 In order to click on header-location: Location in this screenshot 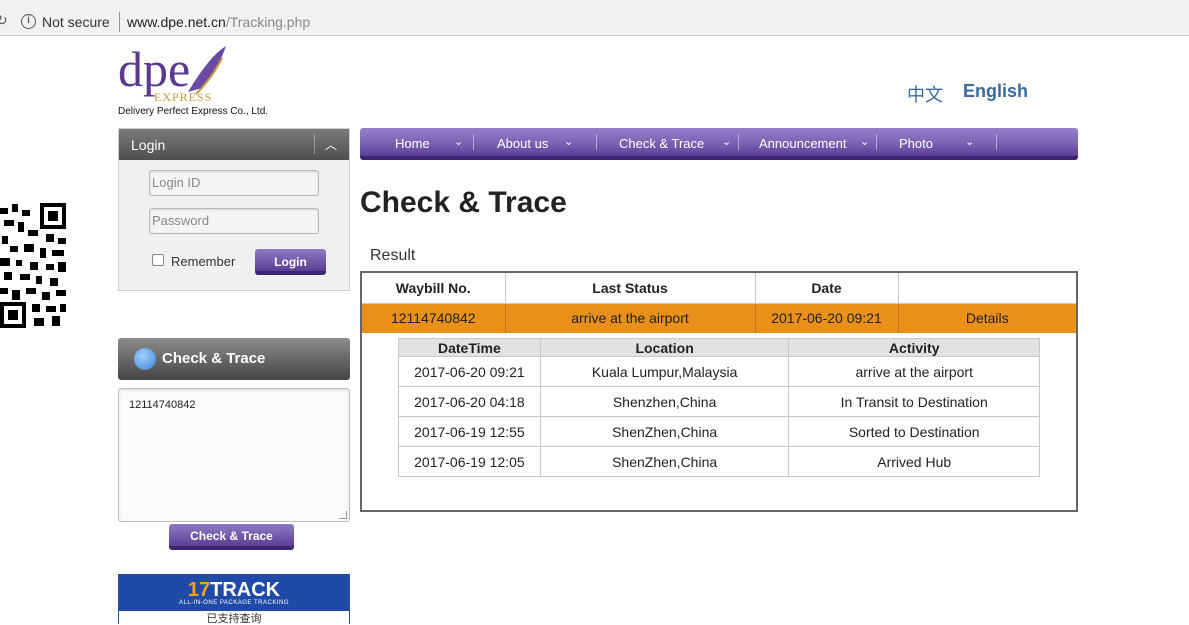, I will do `click(664, 347)`.